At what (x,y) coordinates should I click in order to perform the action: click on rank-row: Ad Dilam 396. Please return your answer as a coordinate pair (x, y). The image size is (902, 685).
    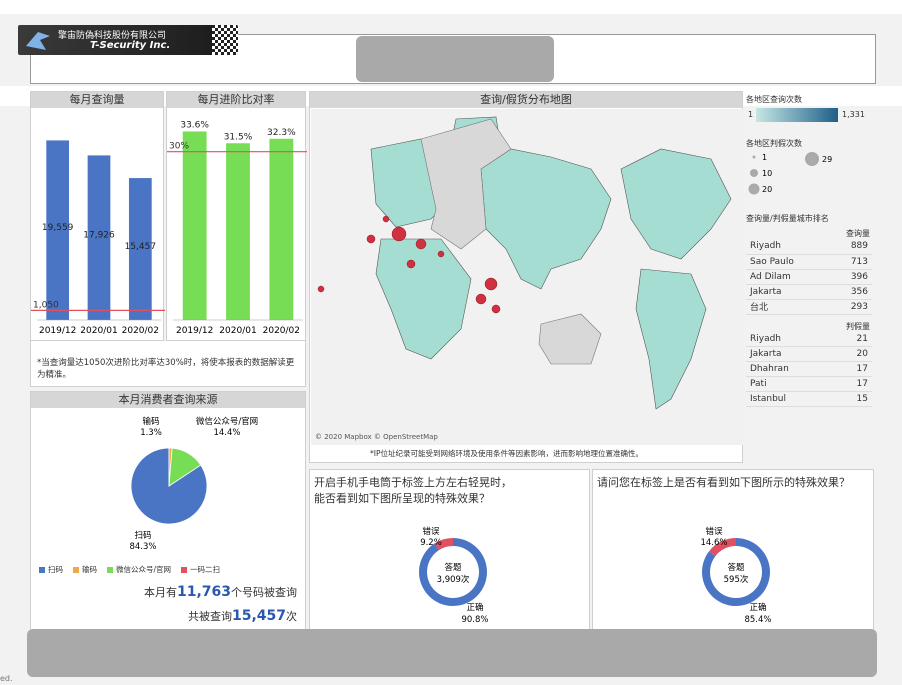
    Looking at the image, I should click on (809, 277).